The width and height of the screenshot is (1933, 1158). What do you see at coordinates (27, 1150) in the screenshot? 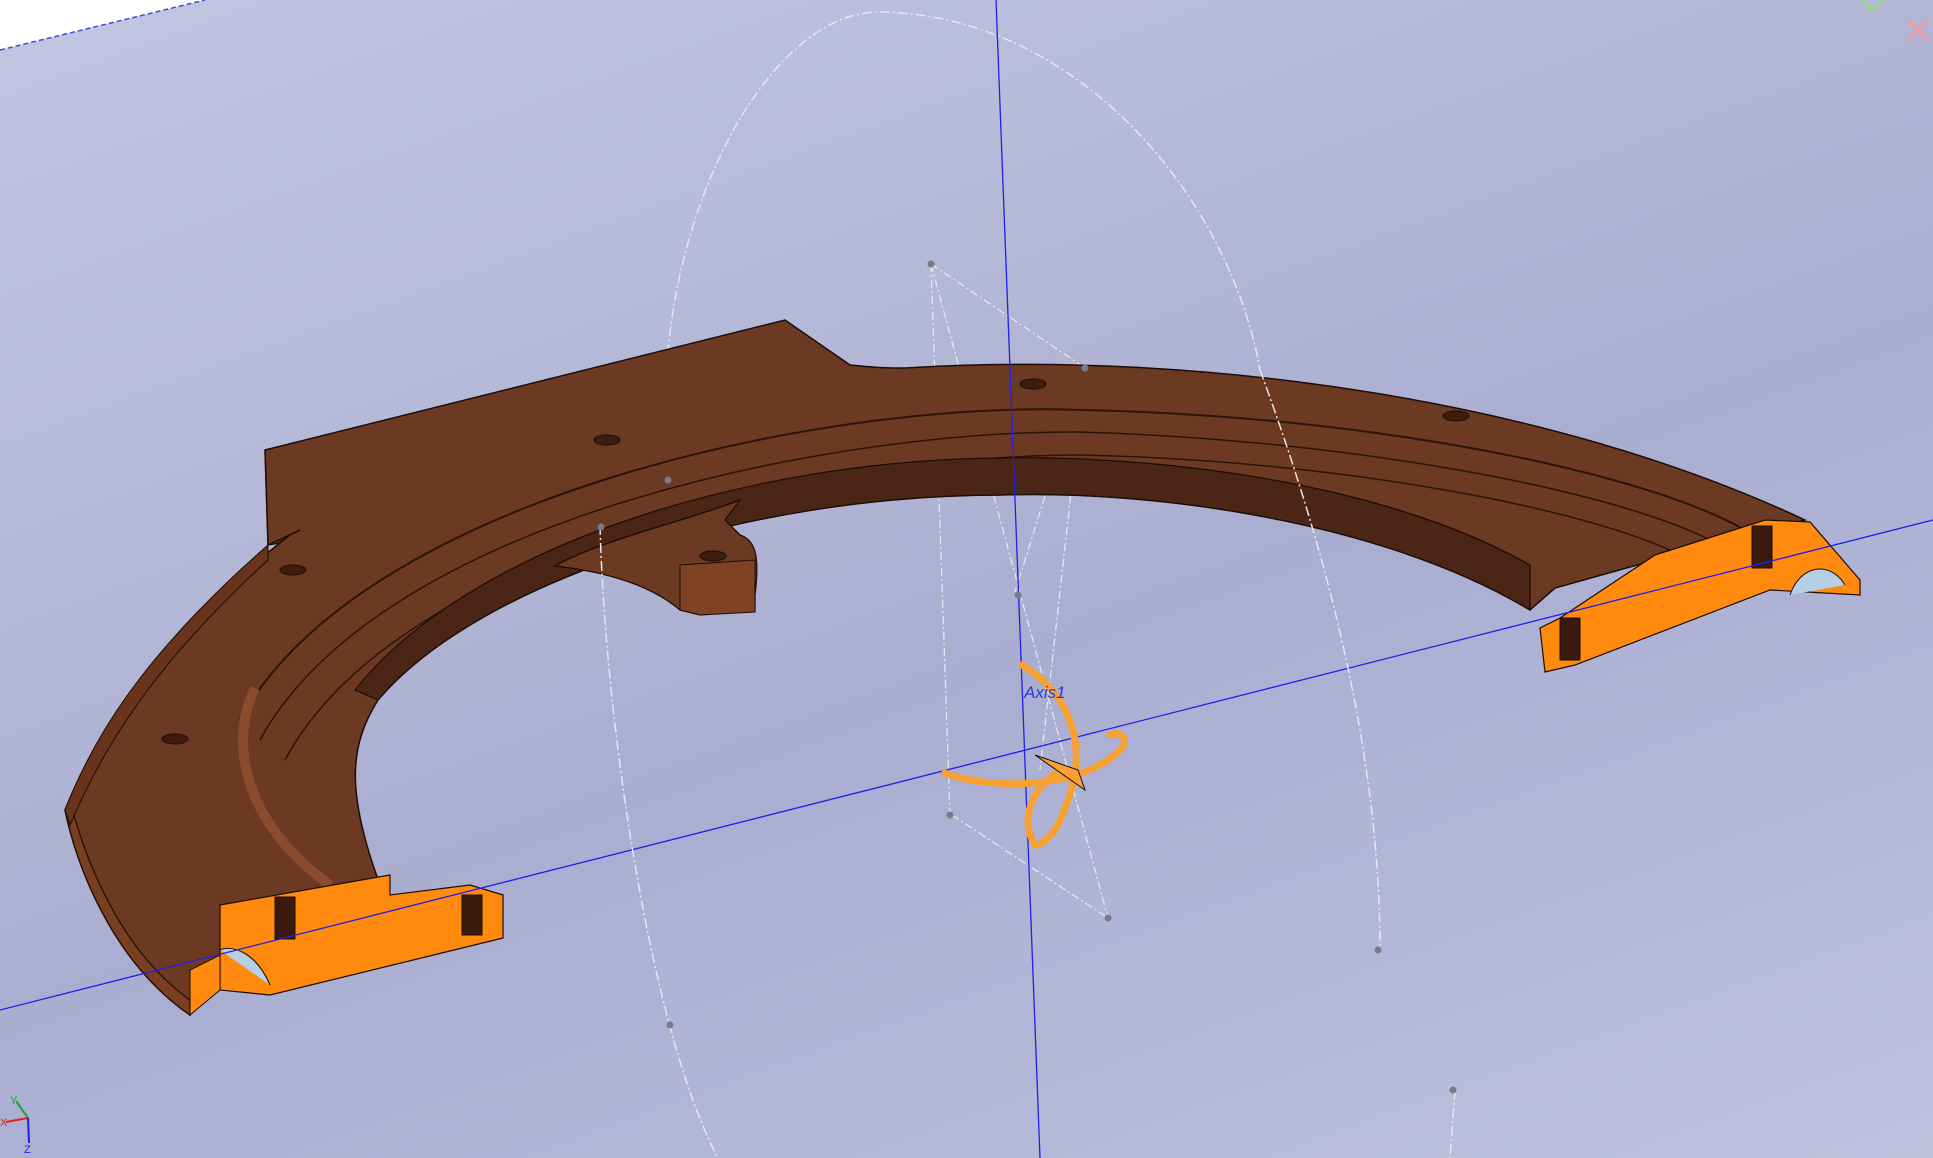
I see `triad-z-label: Z` at bounding box center [27, 1150].